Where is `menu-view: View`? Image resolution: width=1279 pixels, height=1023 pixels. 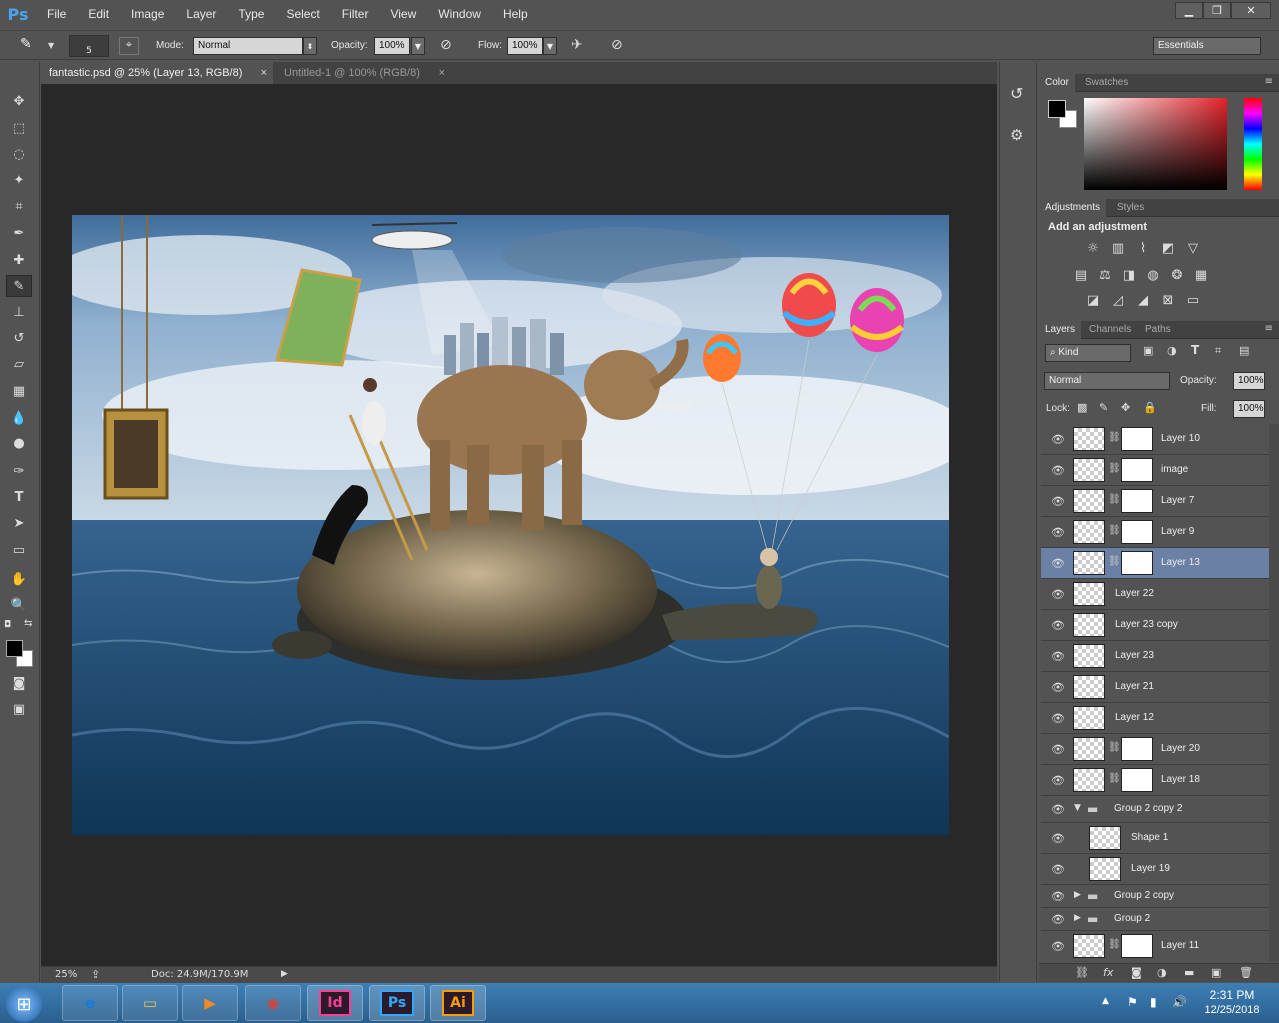 menu-view: View is located at coordinates (403, 14).